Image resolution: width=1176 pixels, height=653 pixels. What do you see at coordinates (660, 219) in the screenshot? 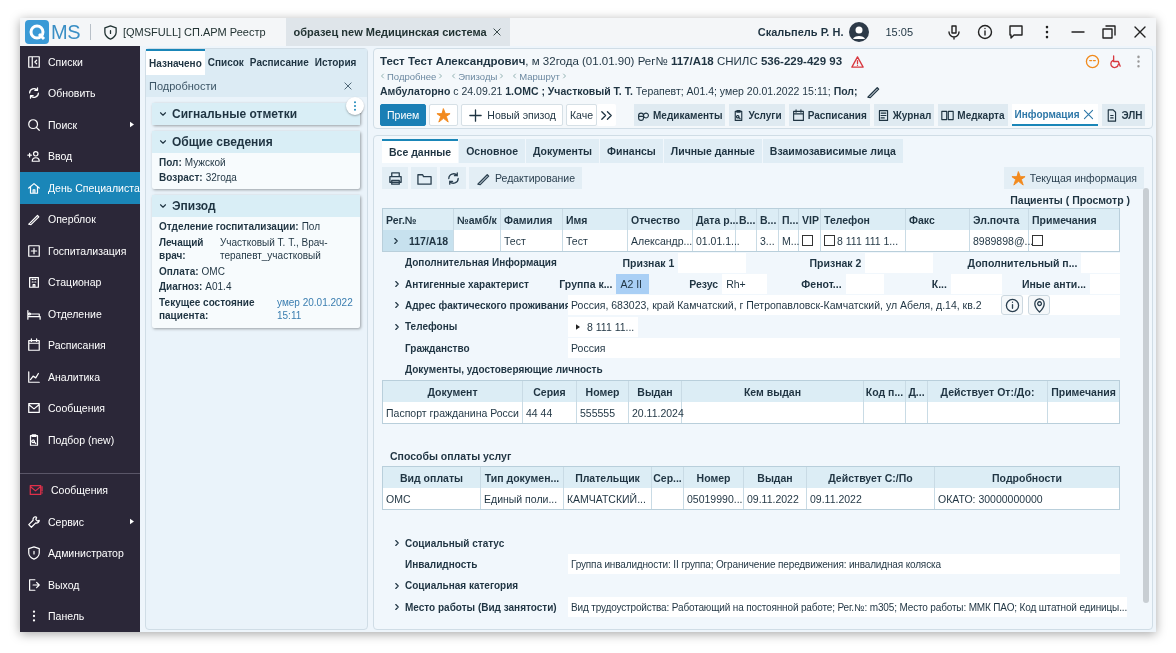
I see `column-header: Отчество` at bounding box center [660, 219].